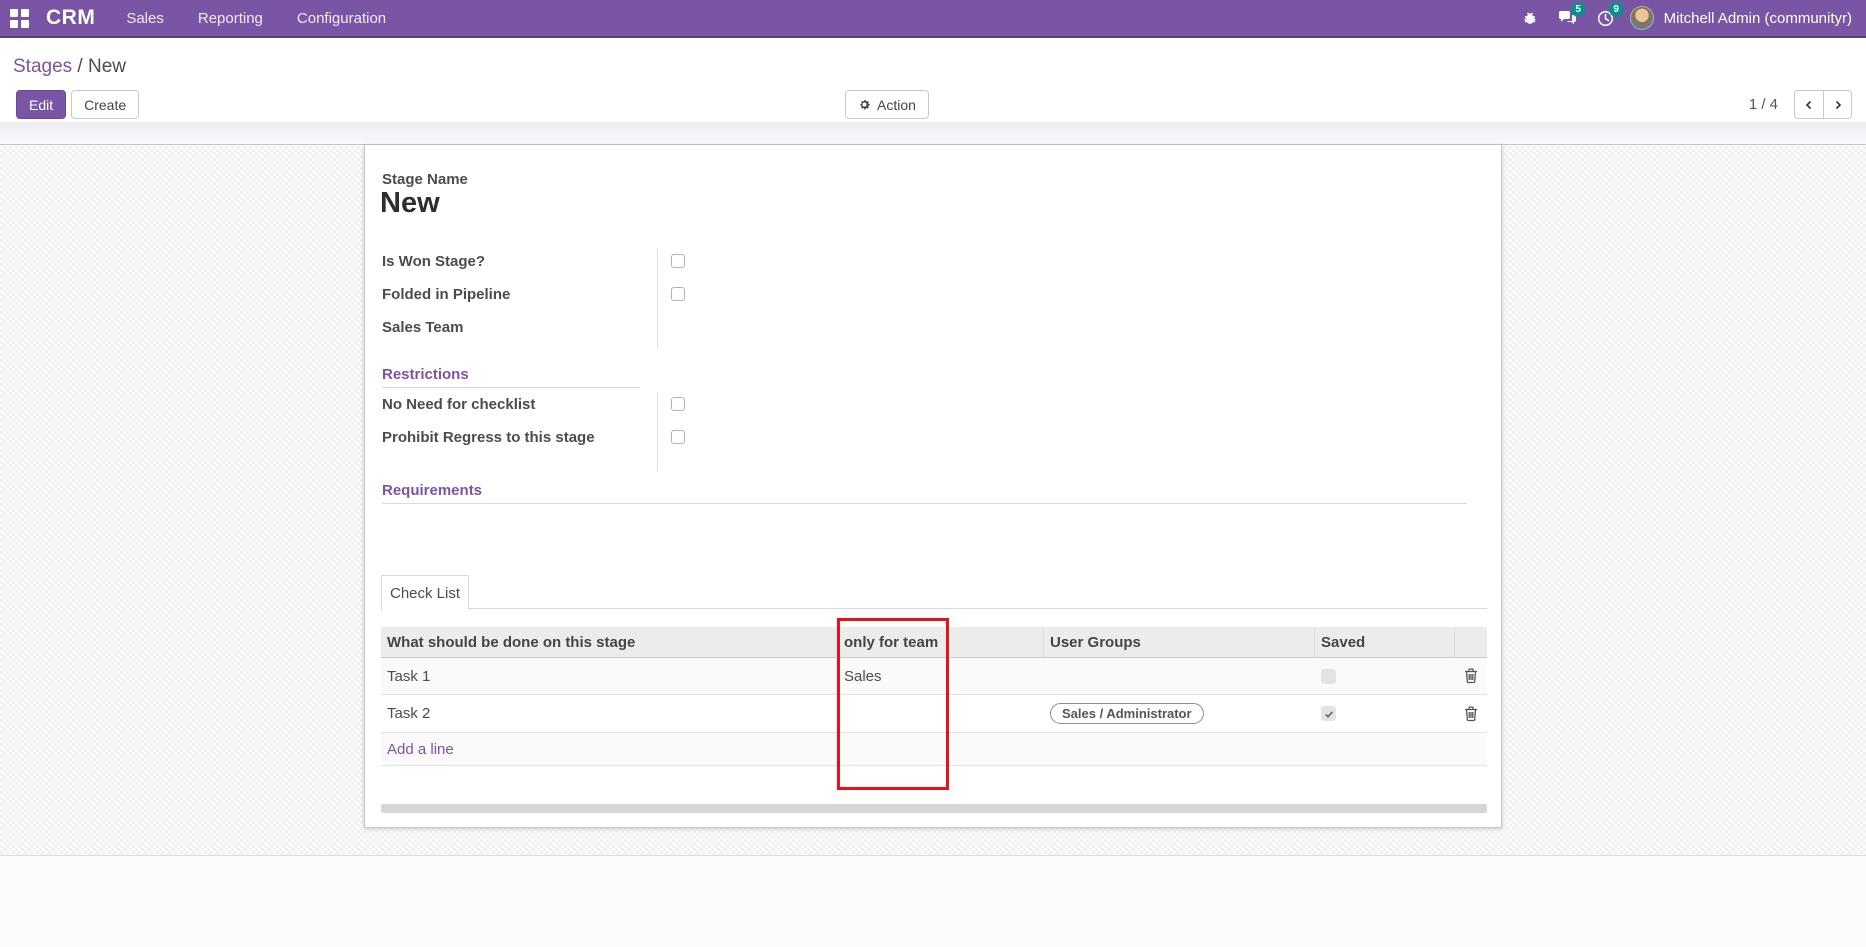 The height and width of the screenshot is (947, 1866). Describe the element at coordinates (934, 749) in the screenshot. I see `add-line-row: Add a line` at that location.